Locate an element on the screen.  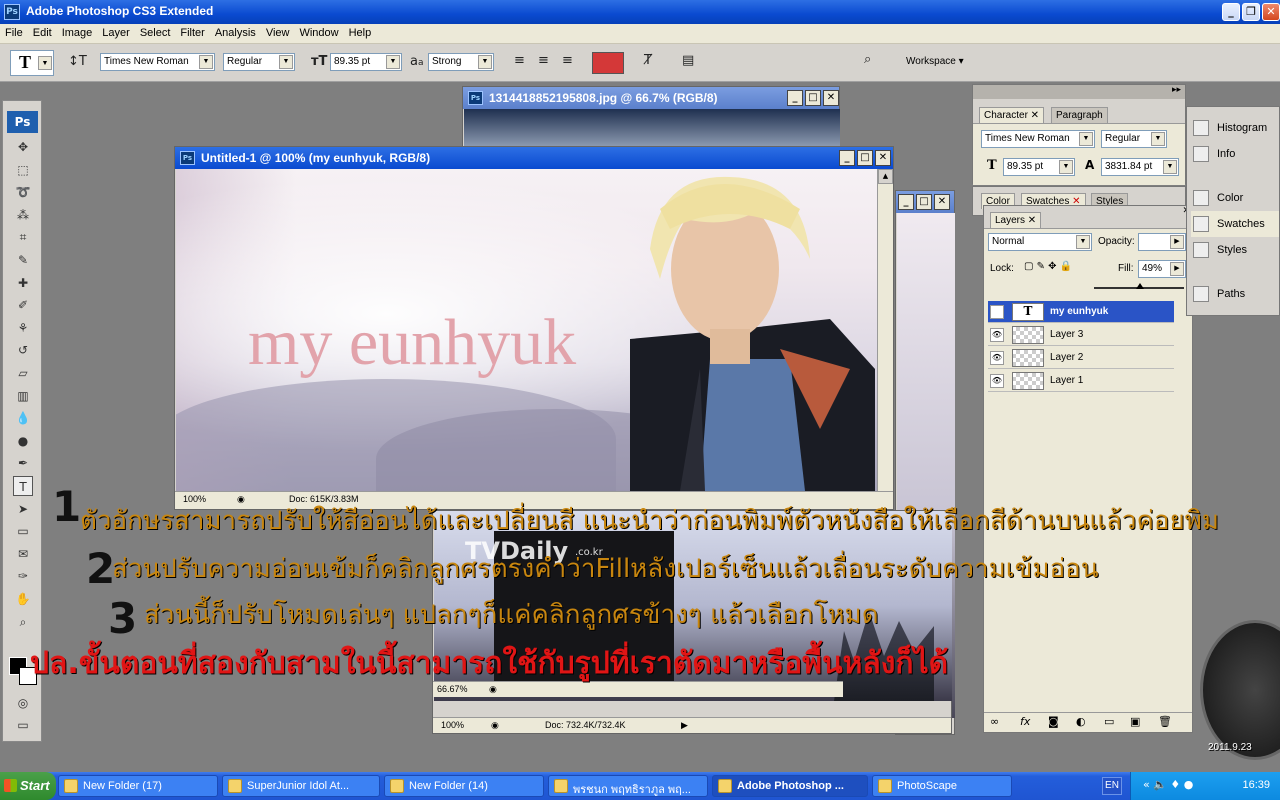
panel-dock-paths: Paths is located at coordinates (1235, 294).